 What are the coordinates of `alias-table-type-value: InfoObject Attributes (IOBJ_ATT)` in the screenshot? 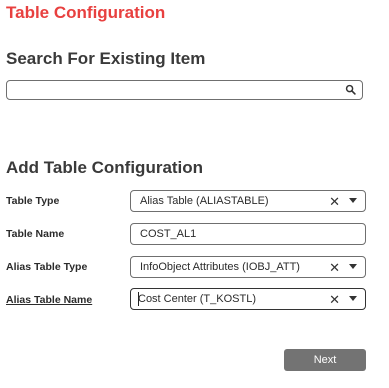 It's located at (220, 267).